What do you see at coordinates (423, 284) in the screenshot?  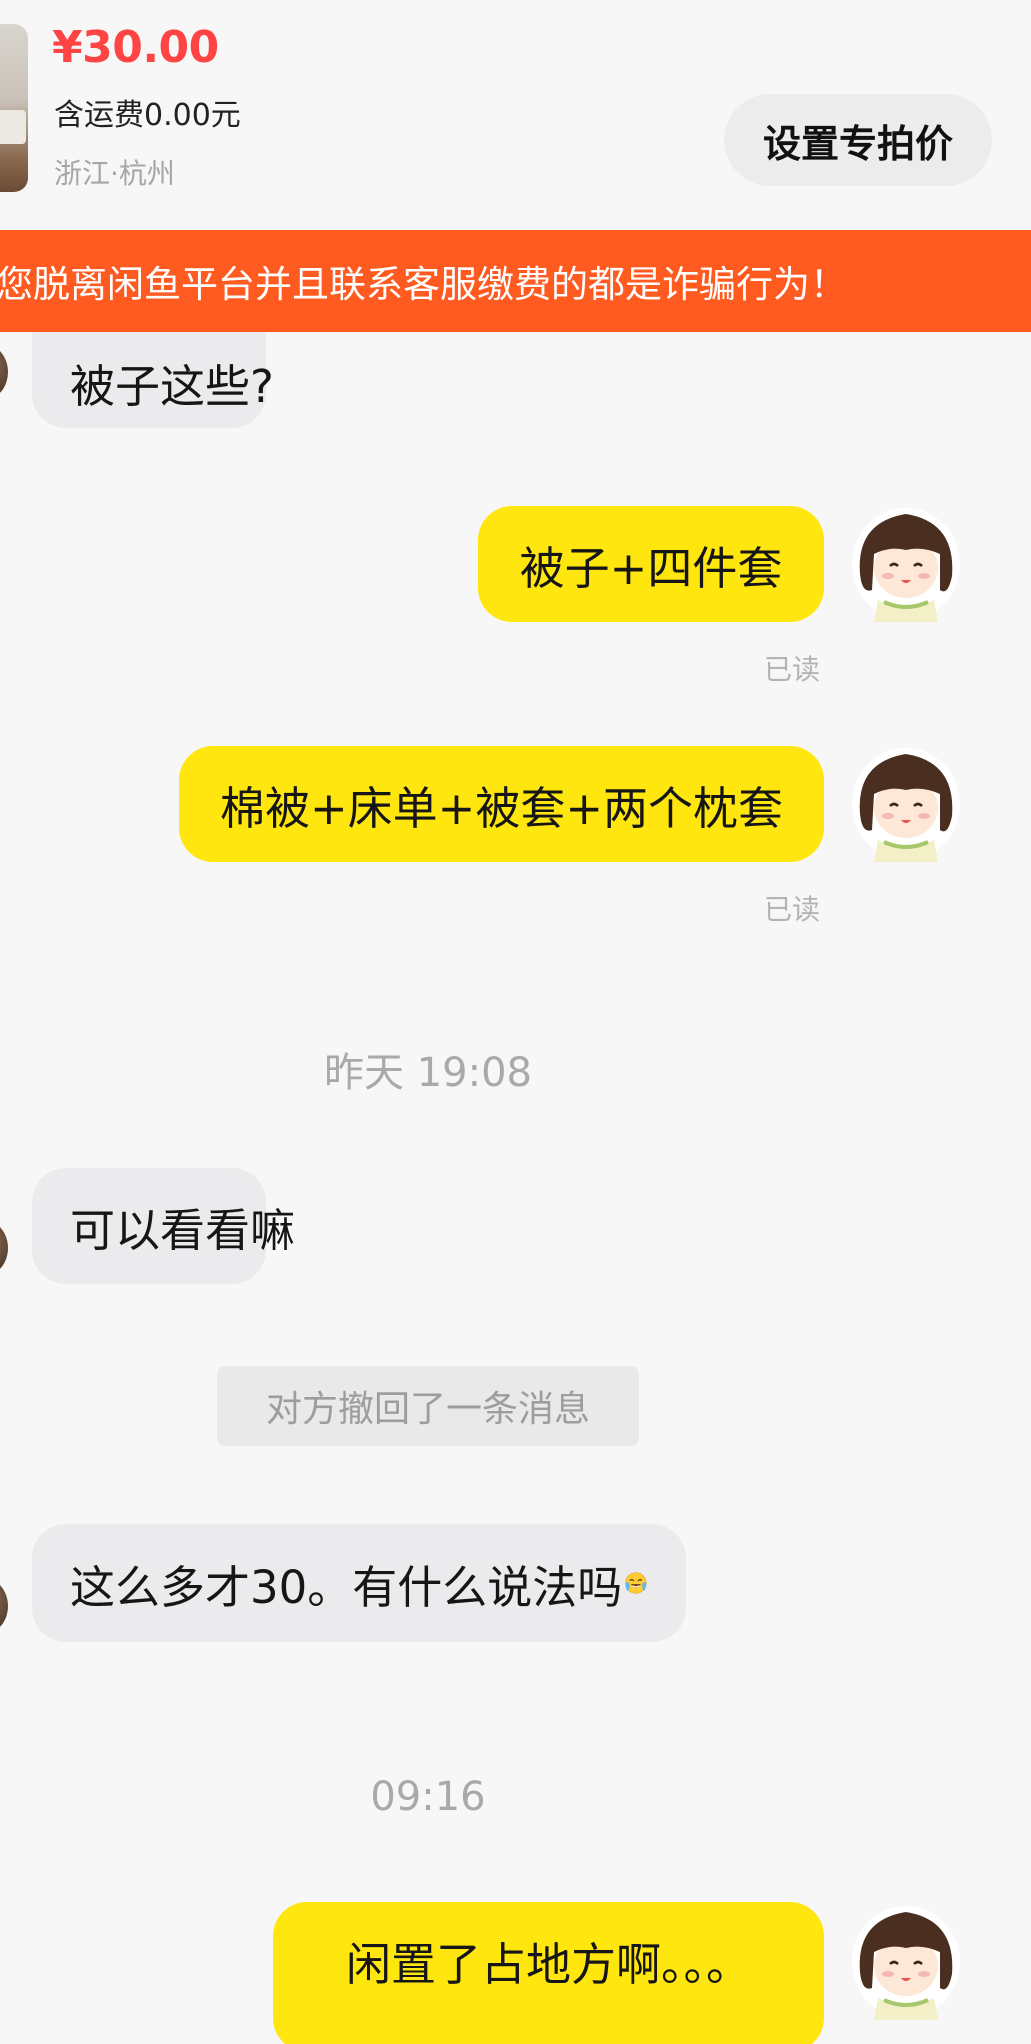 I see `fraud-warning-text: 您脱离闲鱼平台并且联系客服缴费的都是诈骗行为！` at bounding box center [423, 284].